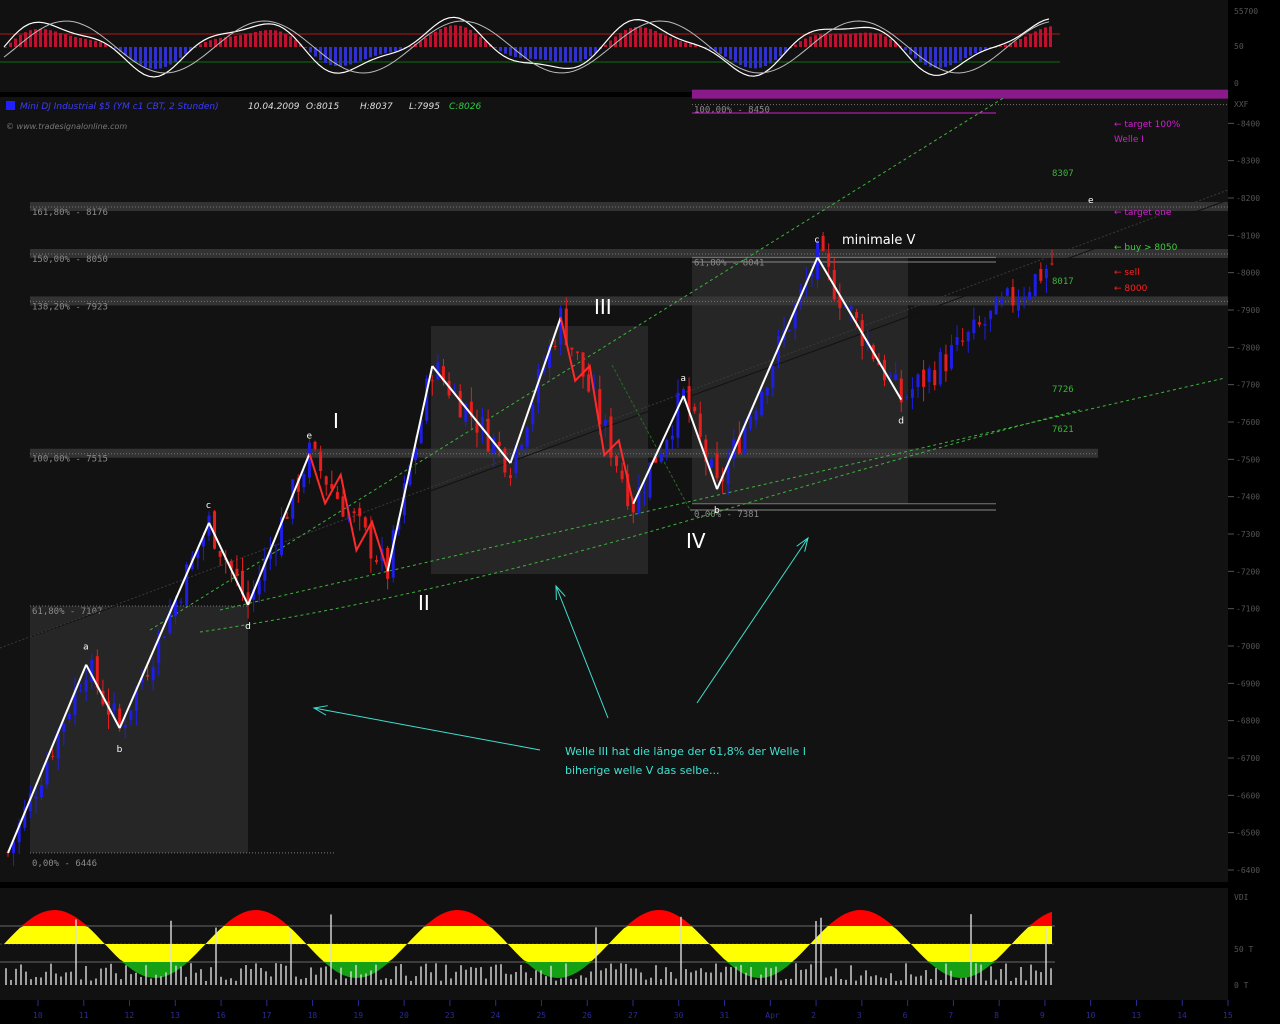 The width and height of the screenshot is (1280, 1024). Describe the element at coordinates (1248, 683) in the screenshot. I see `price-tick-label: -6900` at that location.